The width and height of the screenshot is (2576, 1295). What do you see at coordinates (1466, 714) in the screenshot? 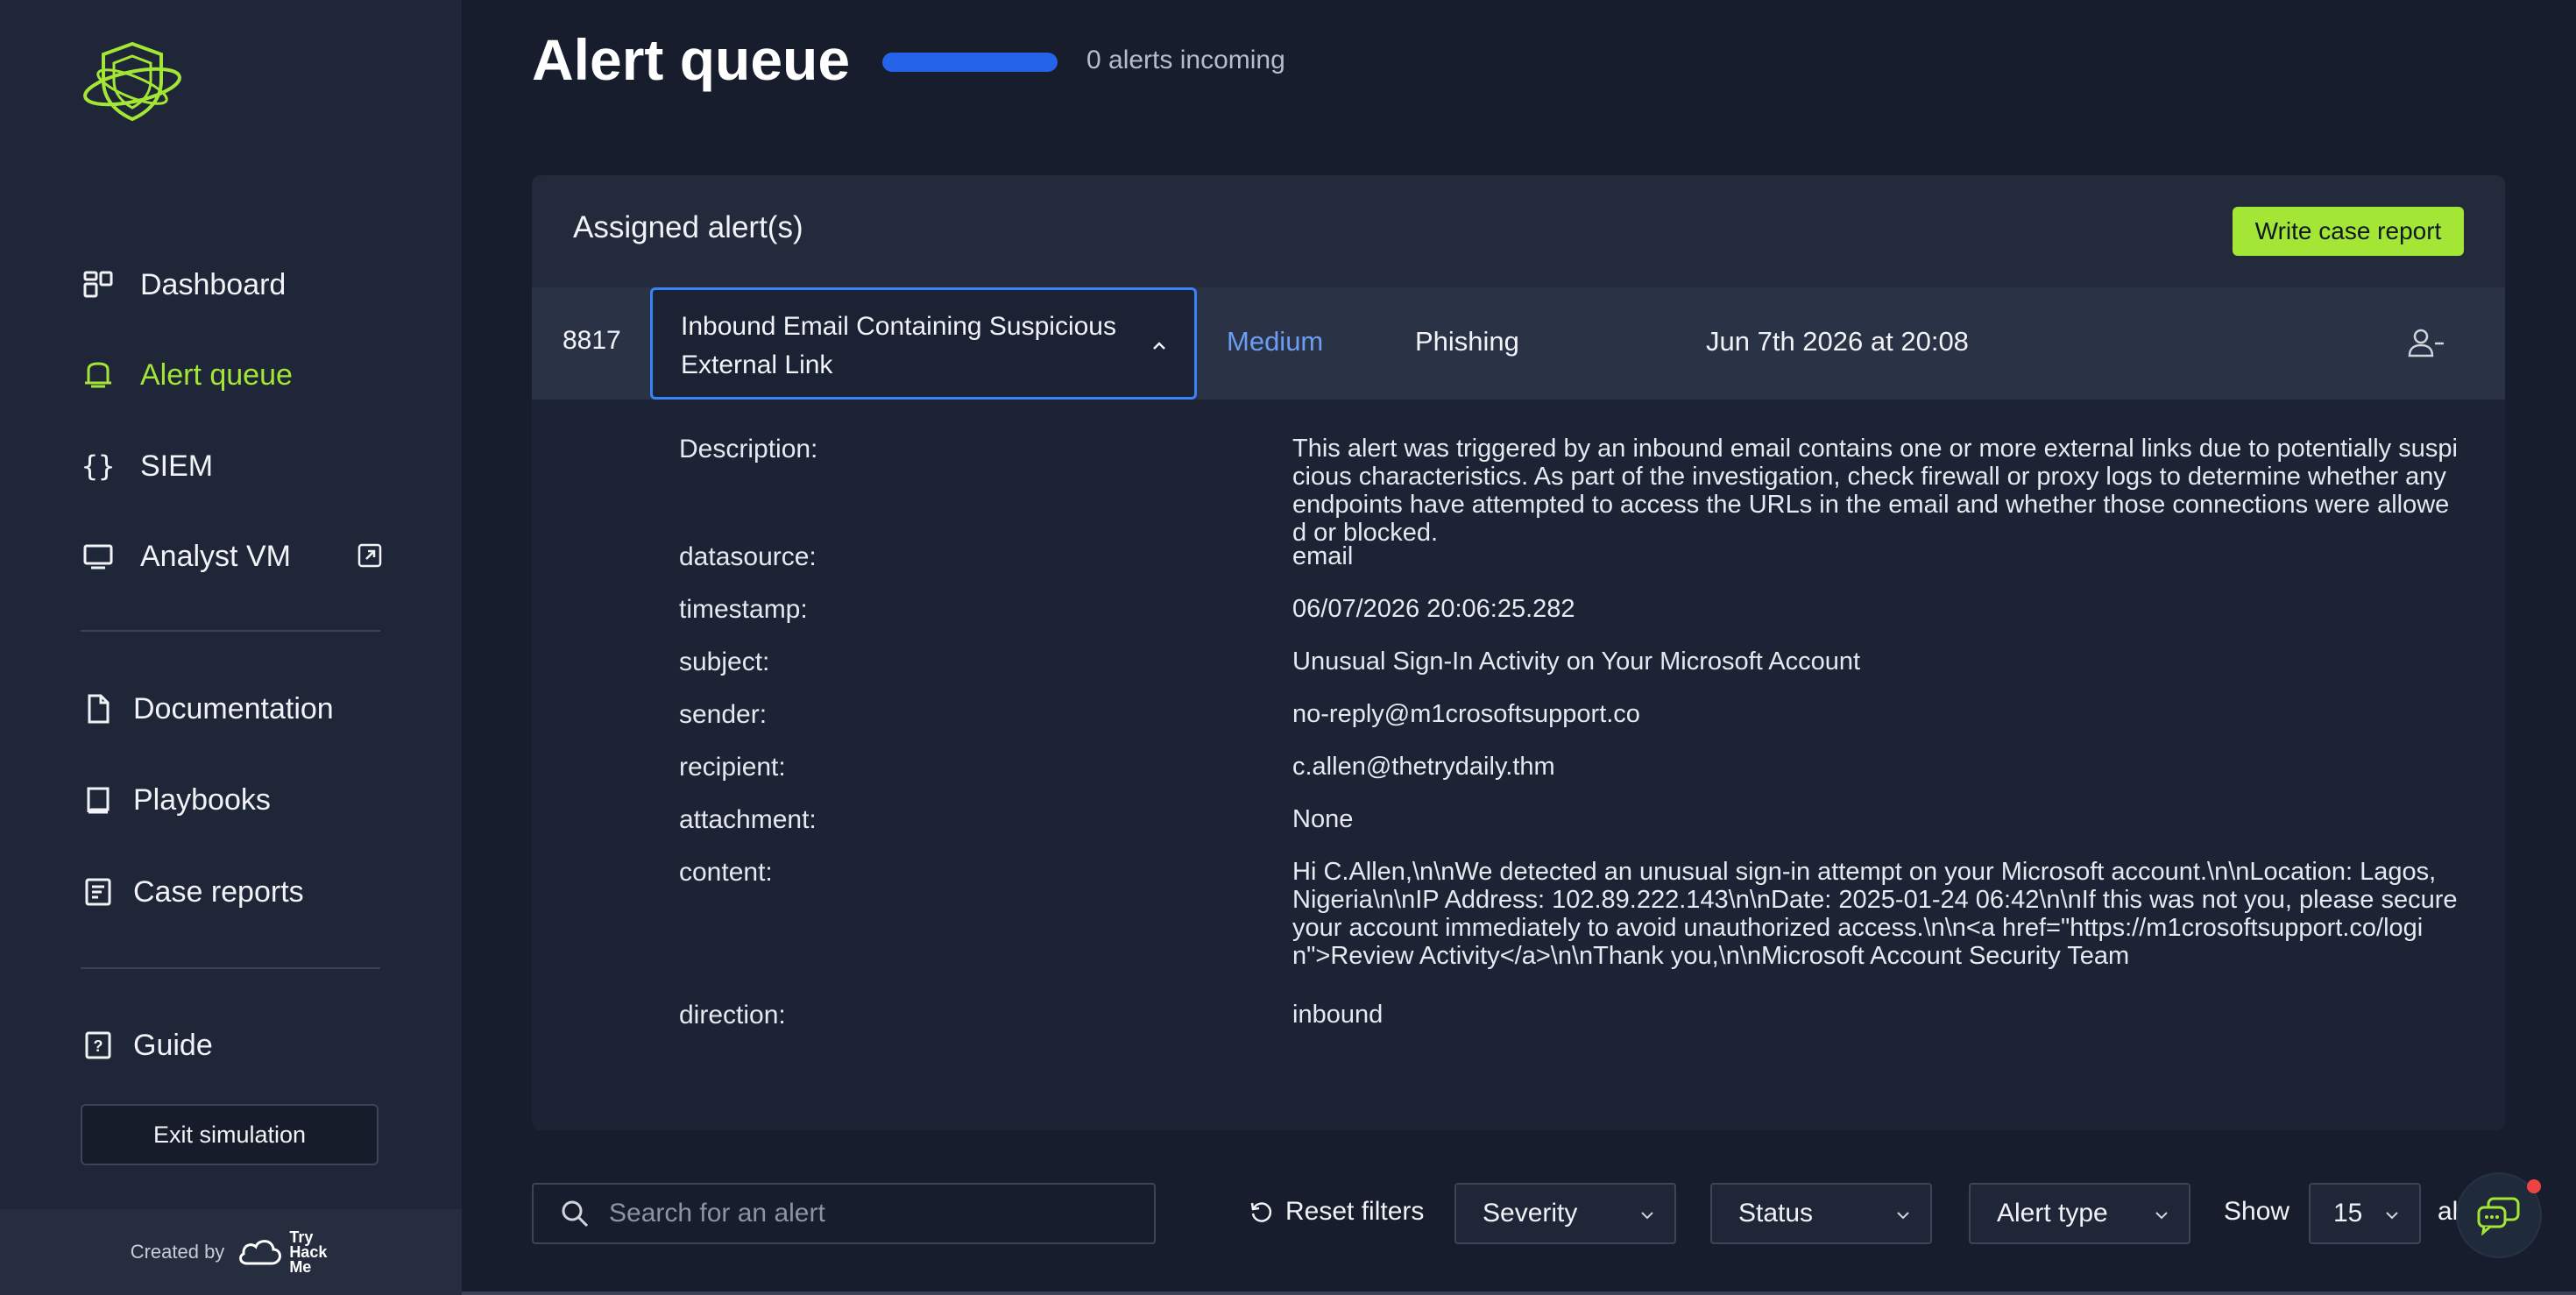
I see `detail-value: no-reply@m1crosoftsupport.co` at bounding box center [1466, 714].